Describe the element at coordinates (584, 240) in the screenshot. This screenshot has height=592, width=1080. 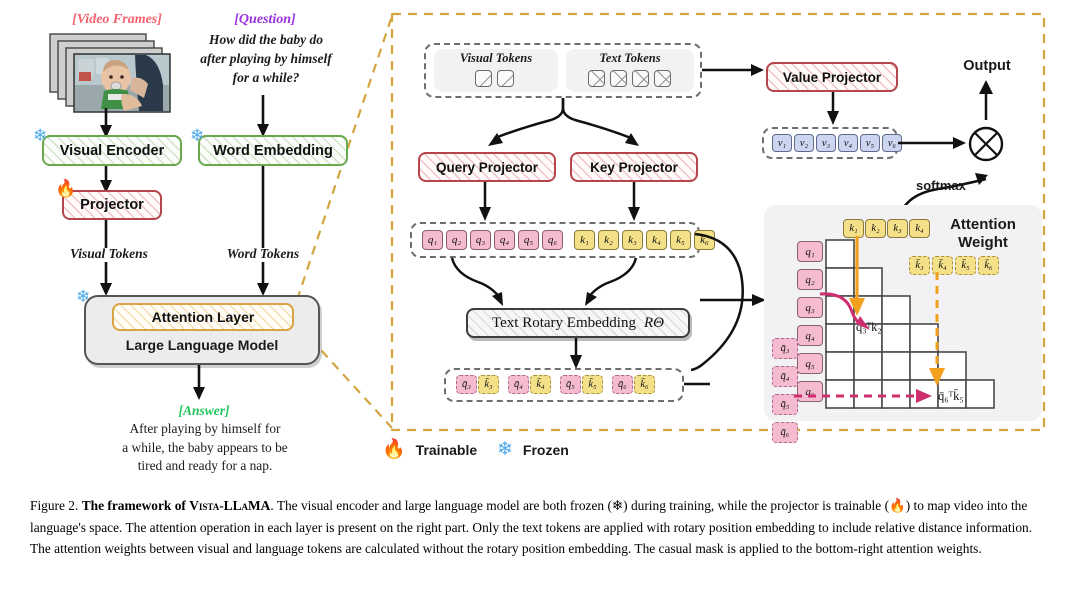
I see `k-token-chip: k₁` at that location.